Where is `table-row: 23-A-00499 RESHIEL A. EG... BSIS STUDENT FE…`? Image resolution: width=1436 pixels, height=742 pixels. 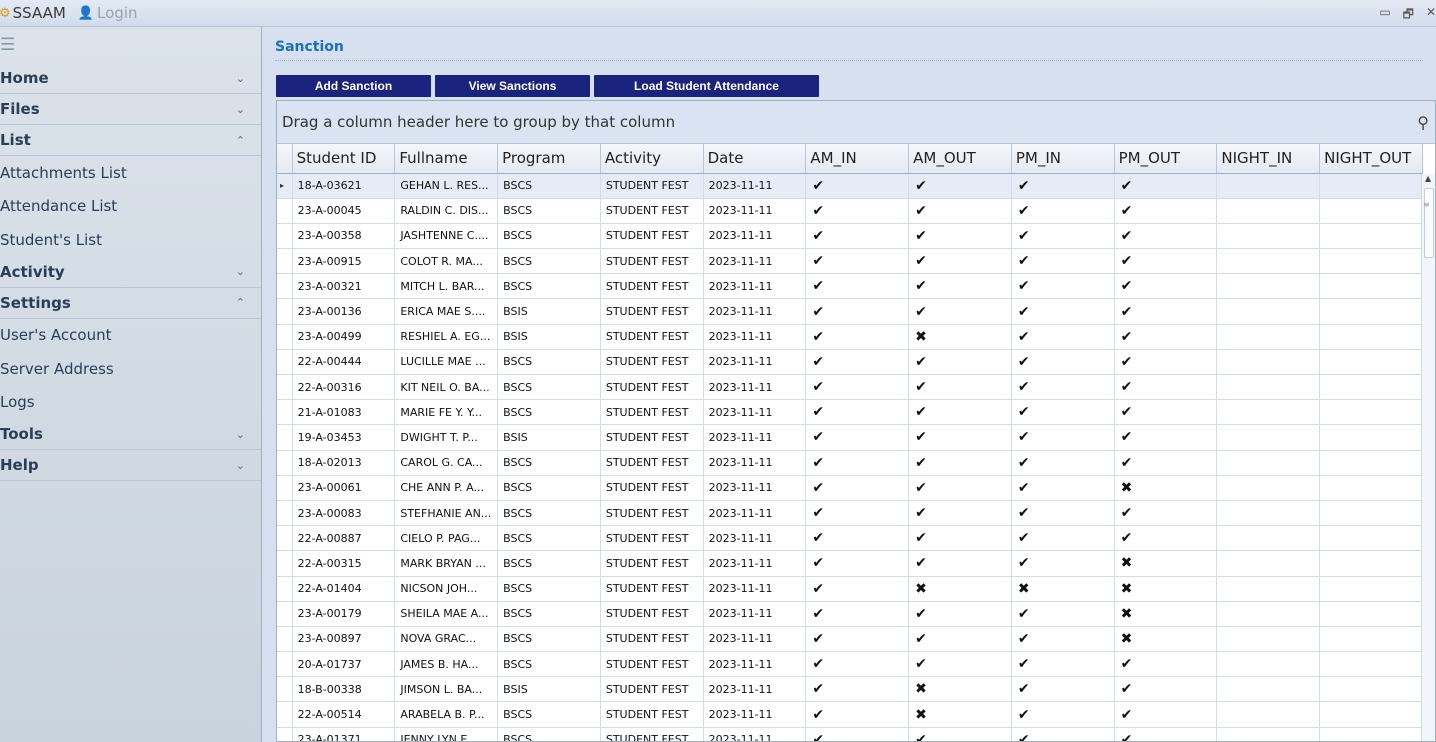
table-row: 23-A-00499 RESHIEL A. EG... BSIS STUDENT FE… is located at coordinates (850, 337).